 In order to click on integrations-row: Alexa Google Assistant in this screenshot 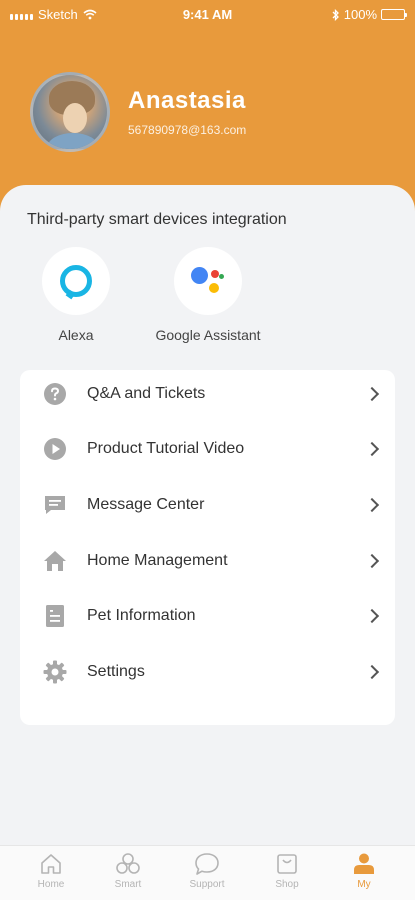, I will do `click(207, 297)`.